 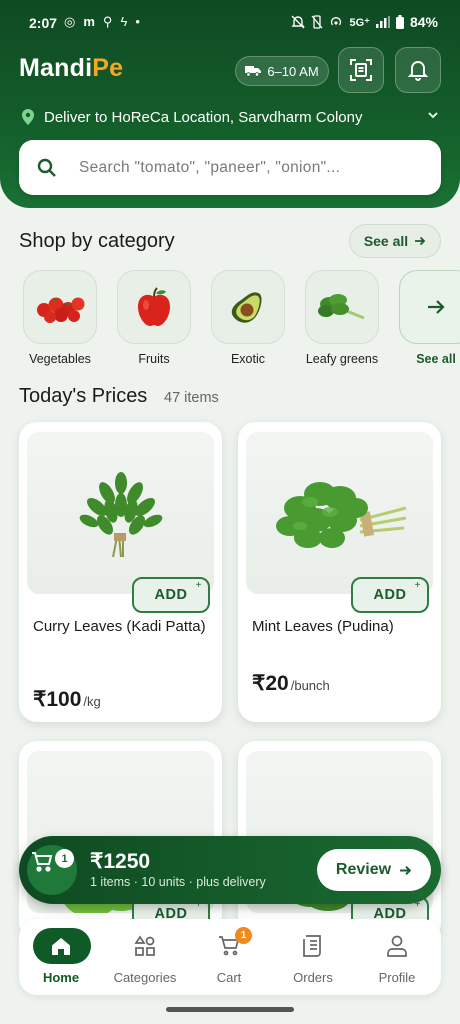 I want to click on nav-orders: Orders, so click(x=313, y=957).